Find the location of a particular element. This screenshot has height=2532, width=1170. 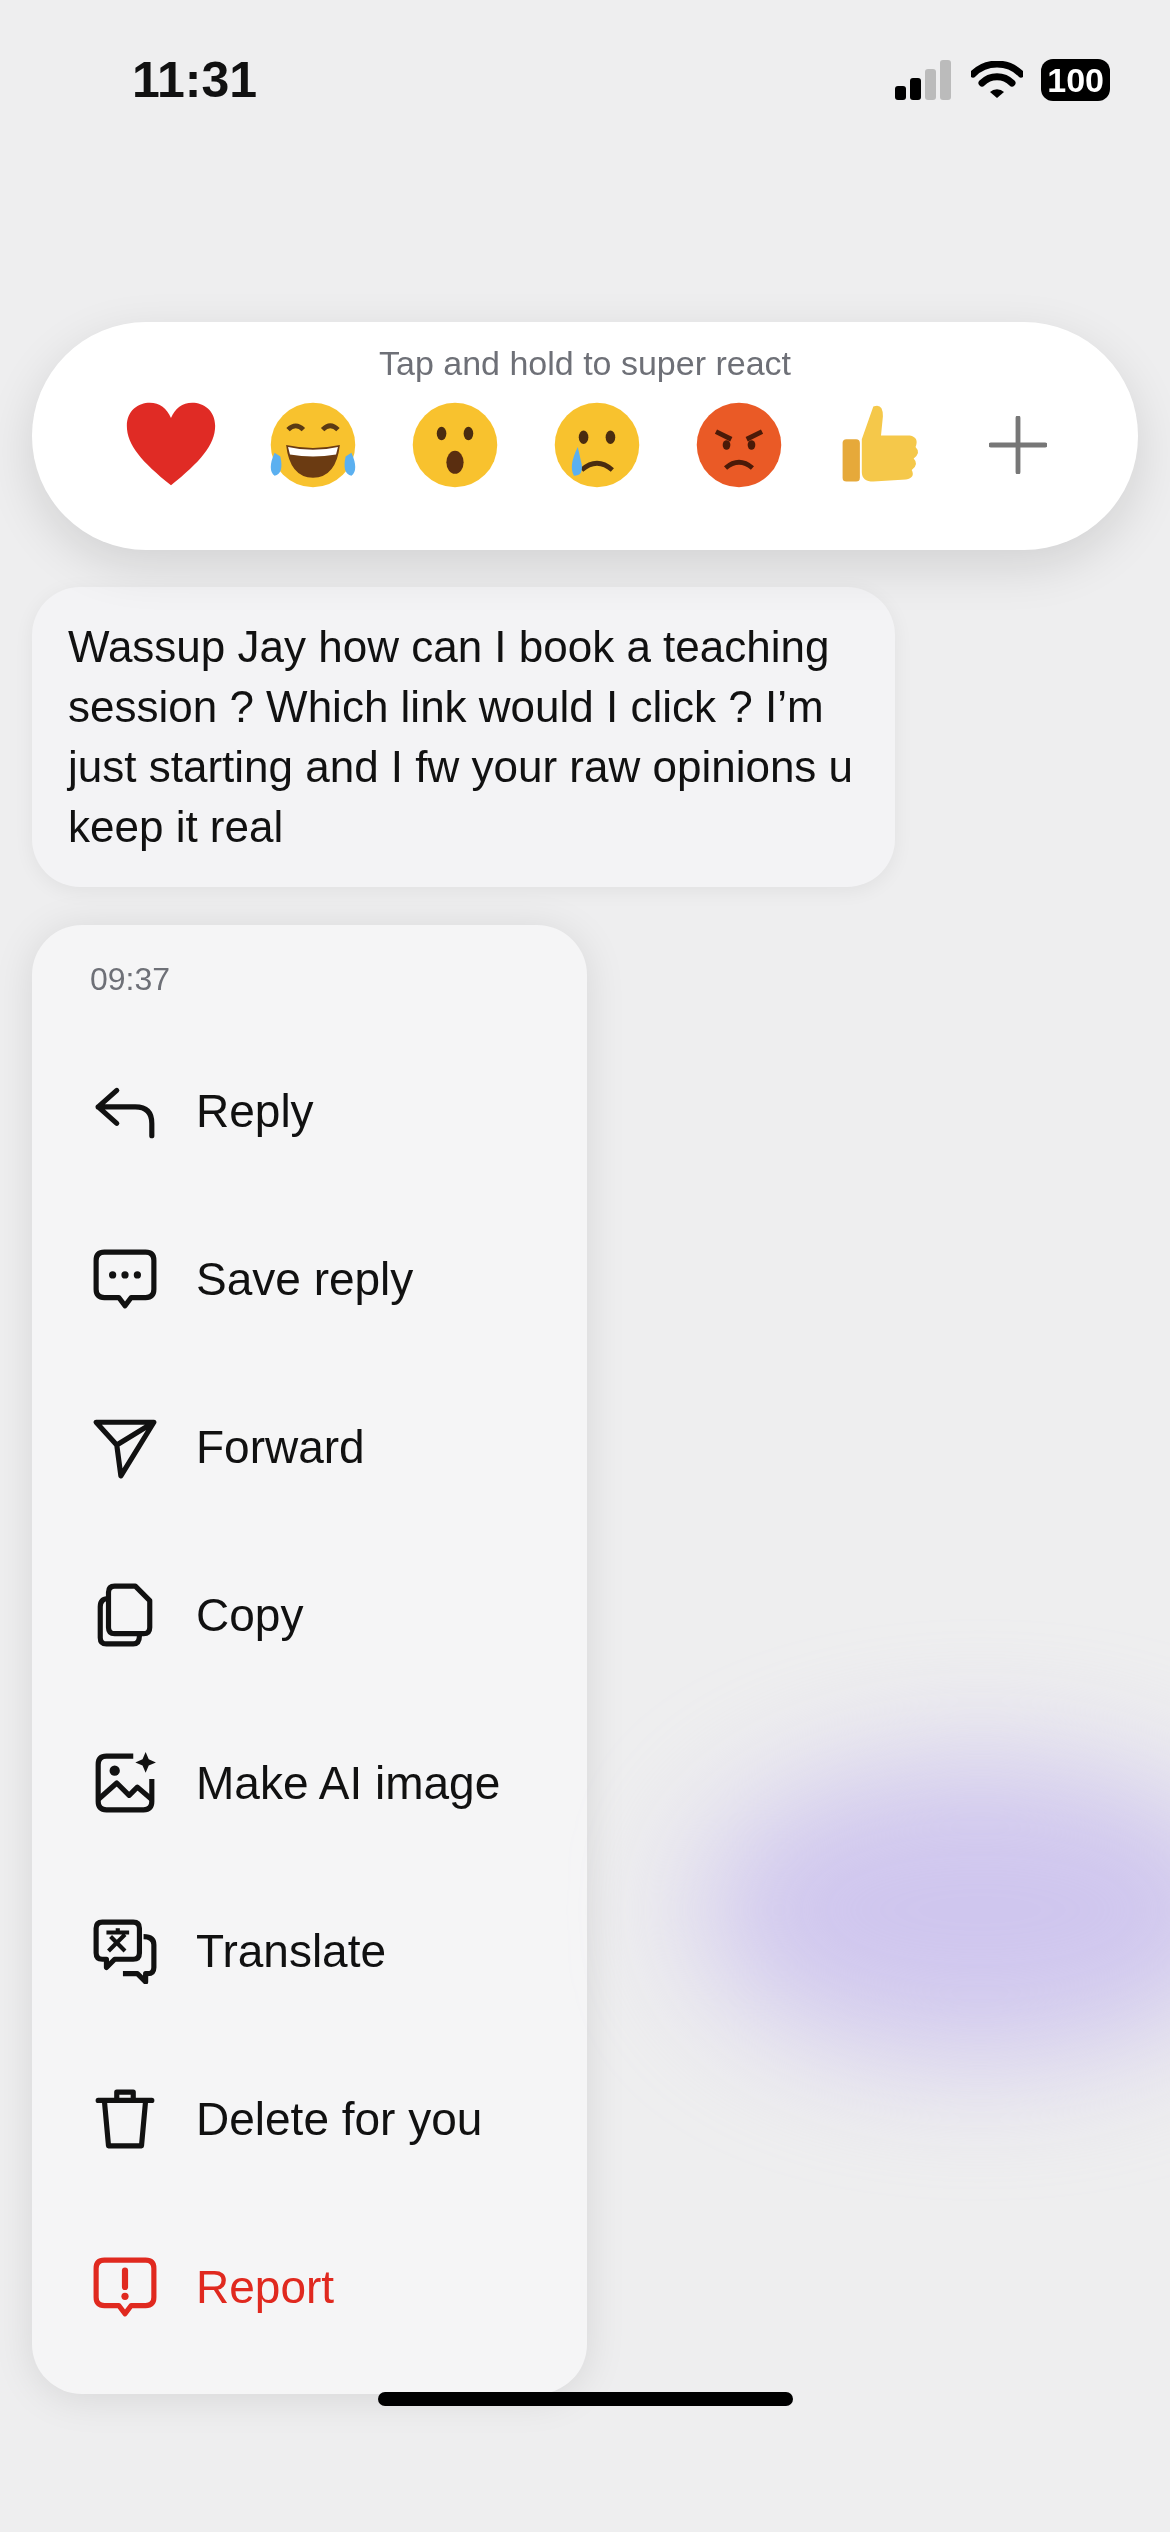

wifi-icon is located at coordinates (997, 80).